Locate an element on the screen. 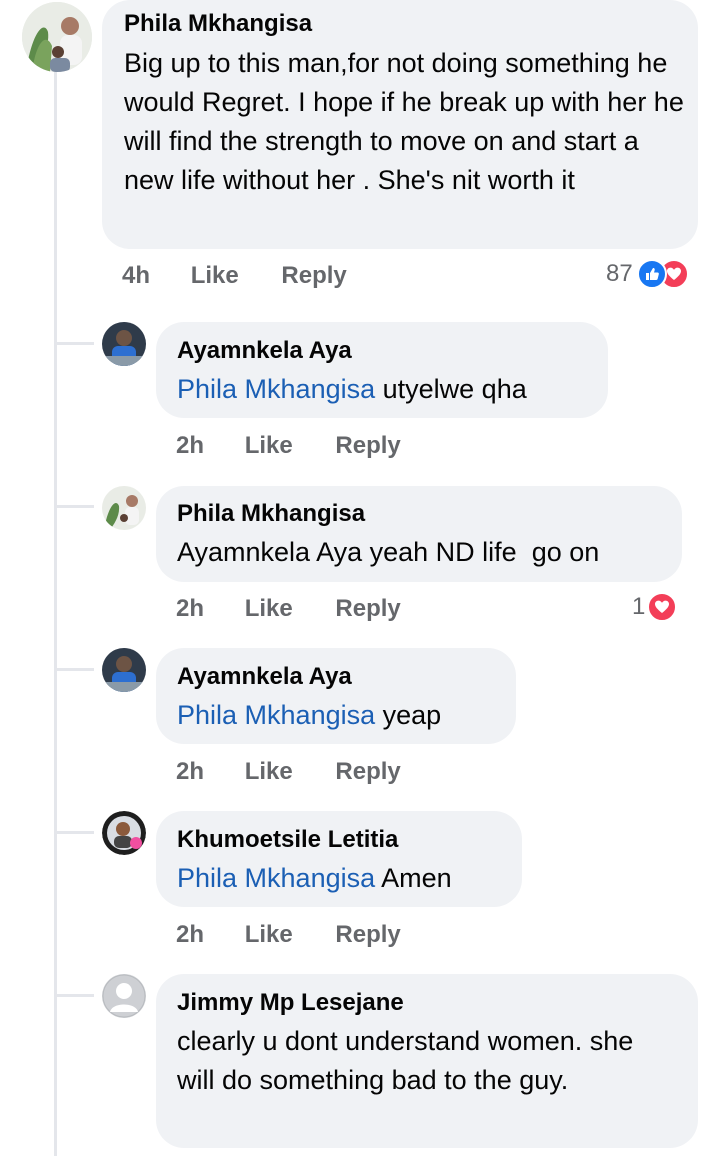 The width and height of the screenshot is (720, 1156). reply-text: Phila Mkhangisa utyelwe qha is located at coordinates (352, 389).